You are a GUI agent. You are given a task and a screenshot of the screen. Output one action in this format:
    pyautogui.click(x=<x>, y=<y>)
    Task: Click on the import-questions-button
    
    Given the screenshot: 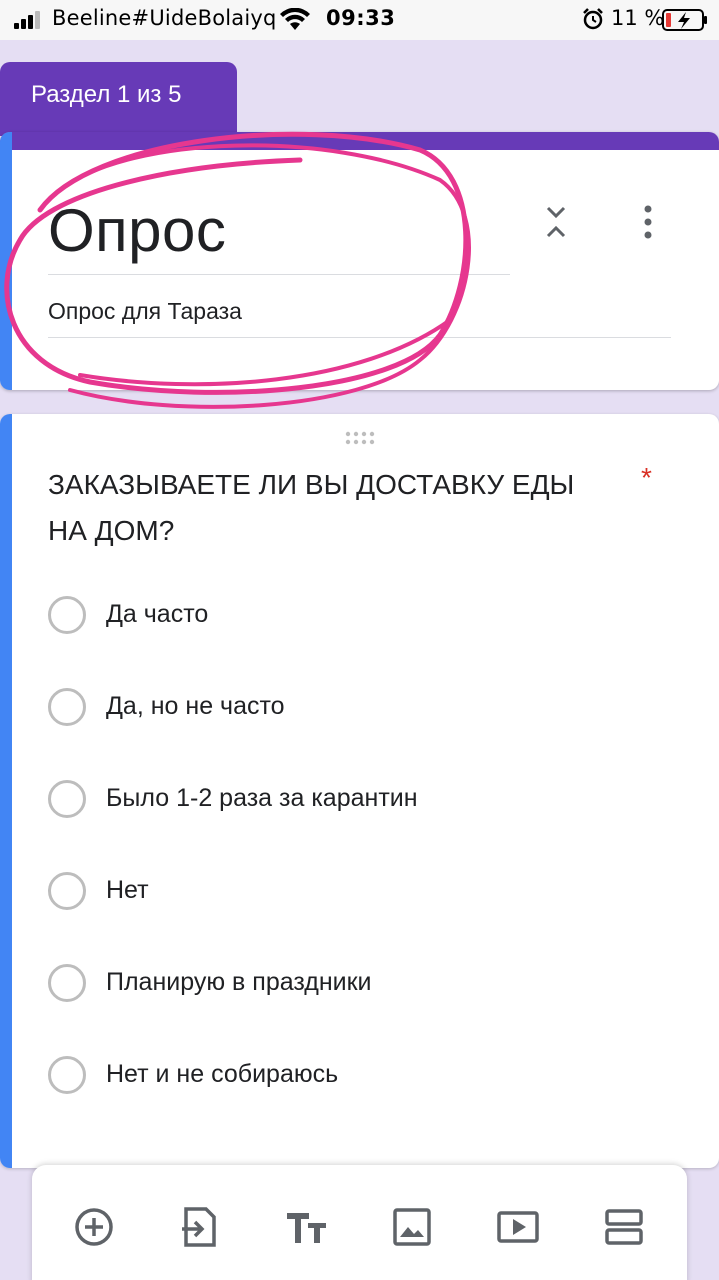 What is the action you would take?
    pyautogui.click(x=200, y=1227)
    